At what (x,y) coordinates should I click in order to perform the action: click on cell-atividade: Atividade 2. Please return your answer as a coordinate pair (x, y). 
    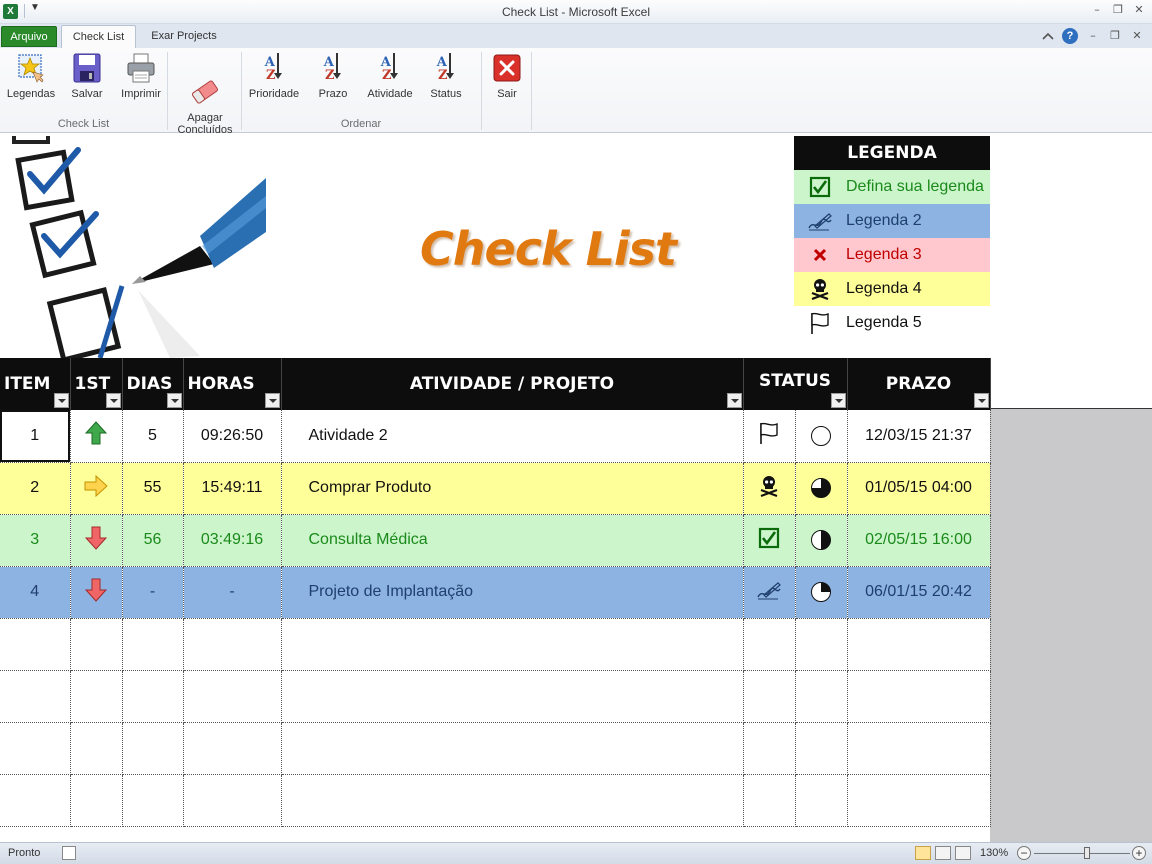
    Looking at the image, I should click on (512, 436).